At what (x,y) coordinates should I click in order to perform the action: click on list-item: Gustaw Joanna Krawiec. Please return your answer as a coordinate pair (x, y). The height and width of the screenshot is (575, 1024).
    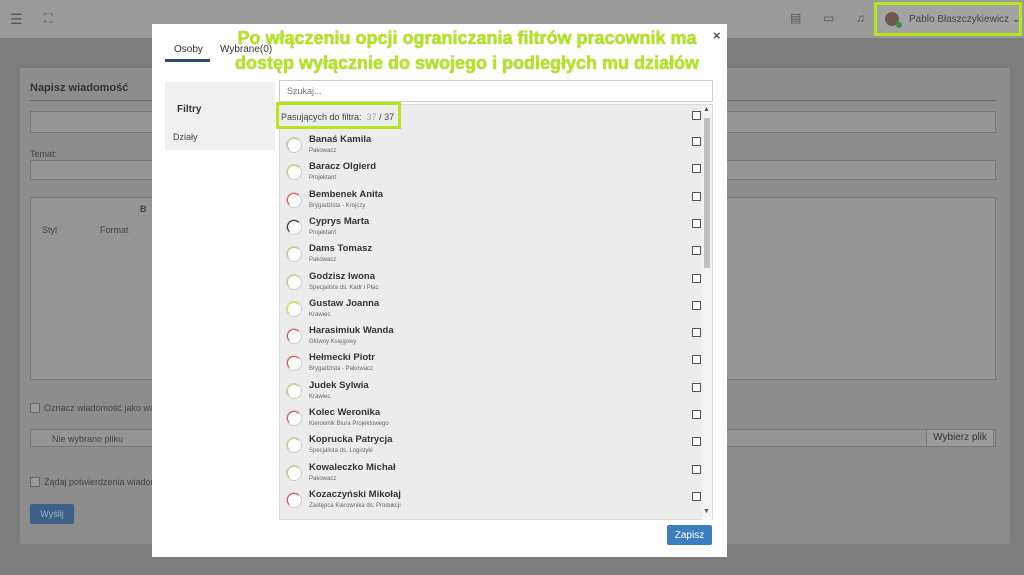
    Looking at the image, I should click on (492, 310).